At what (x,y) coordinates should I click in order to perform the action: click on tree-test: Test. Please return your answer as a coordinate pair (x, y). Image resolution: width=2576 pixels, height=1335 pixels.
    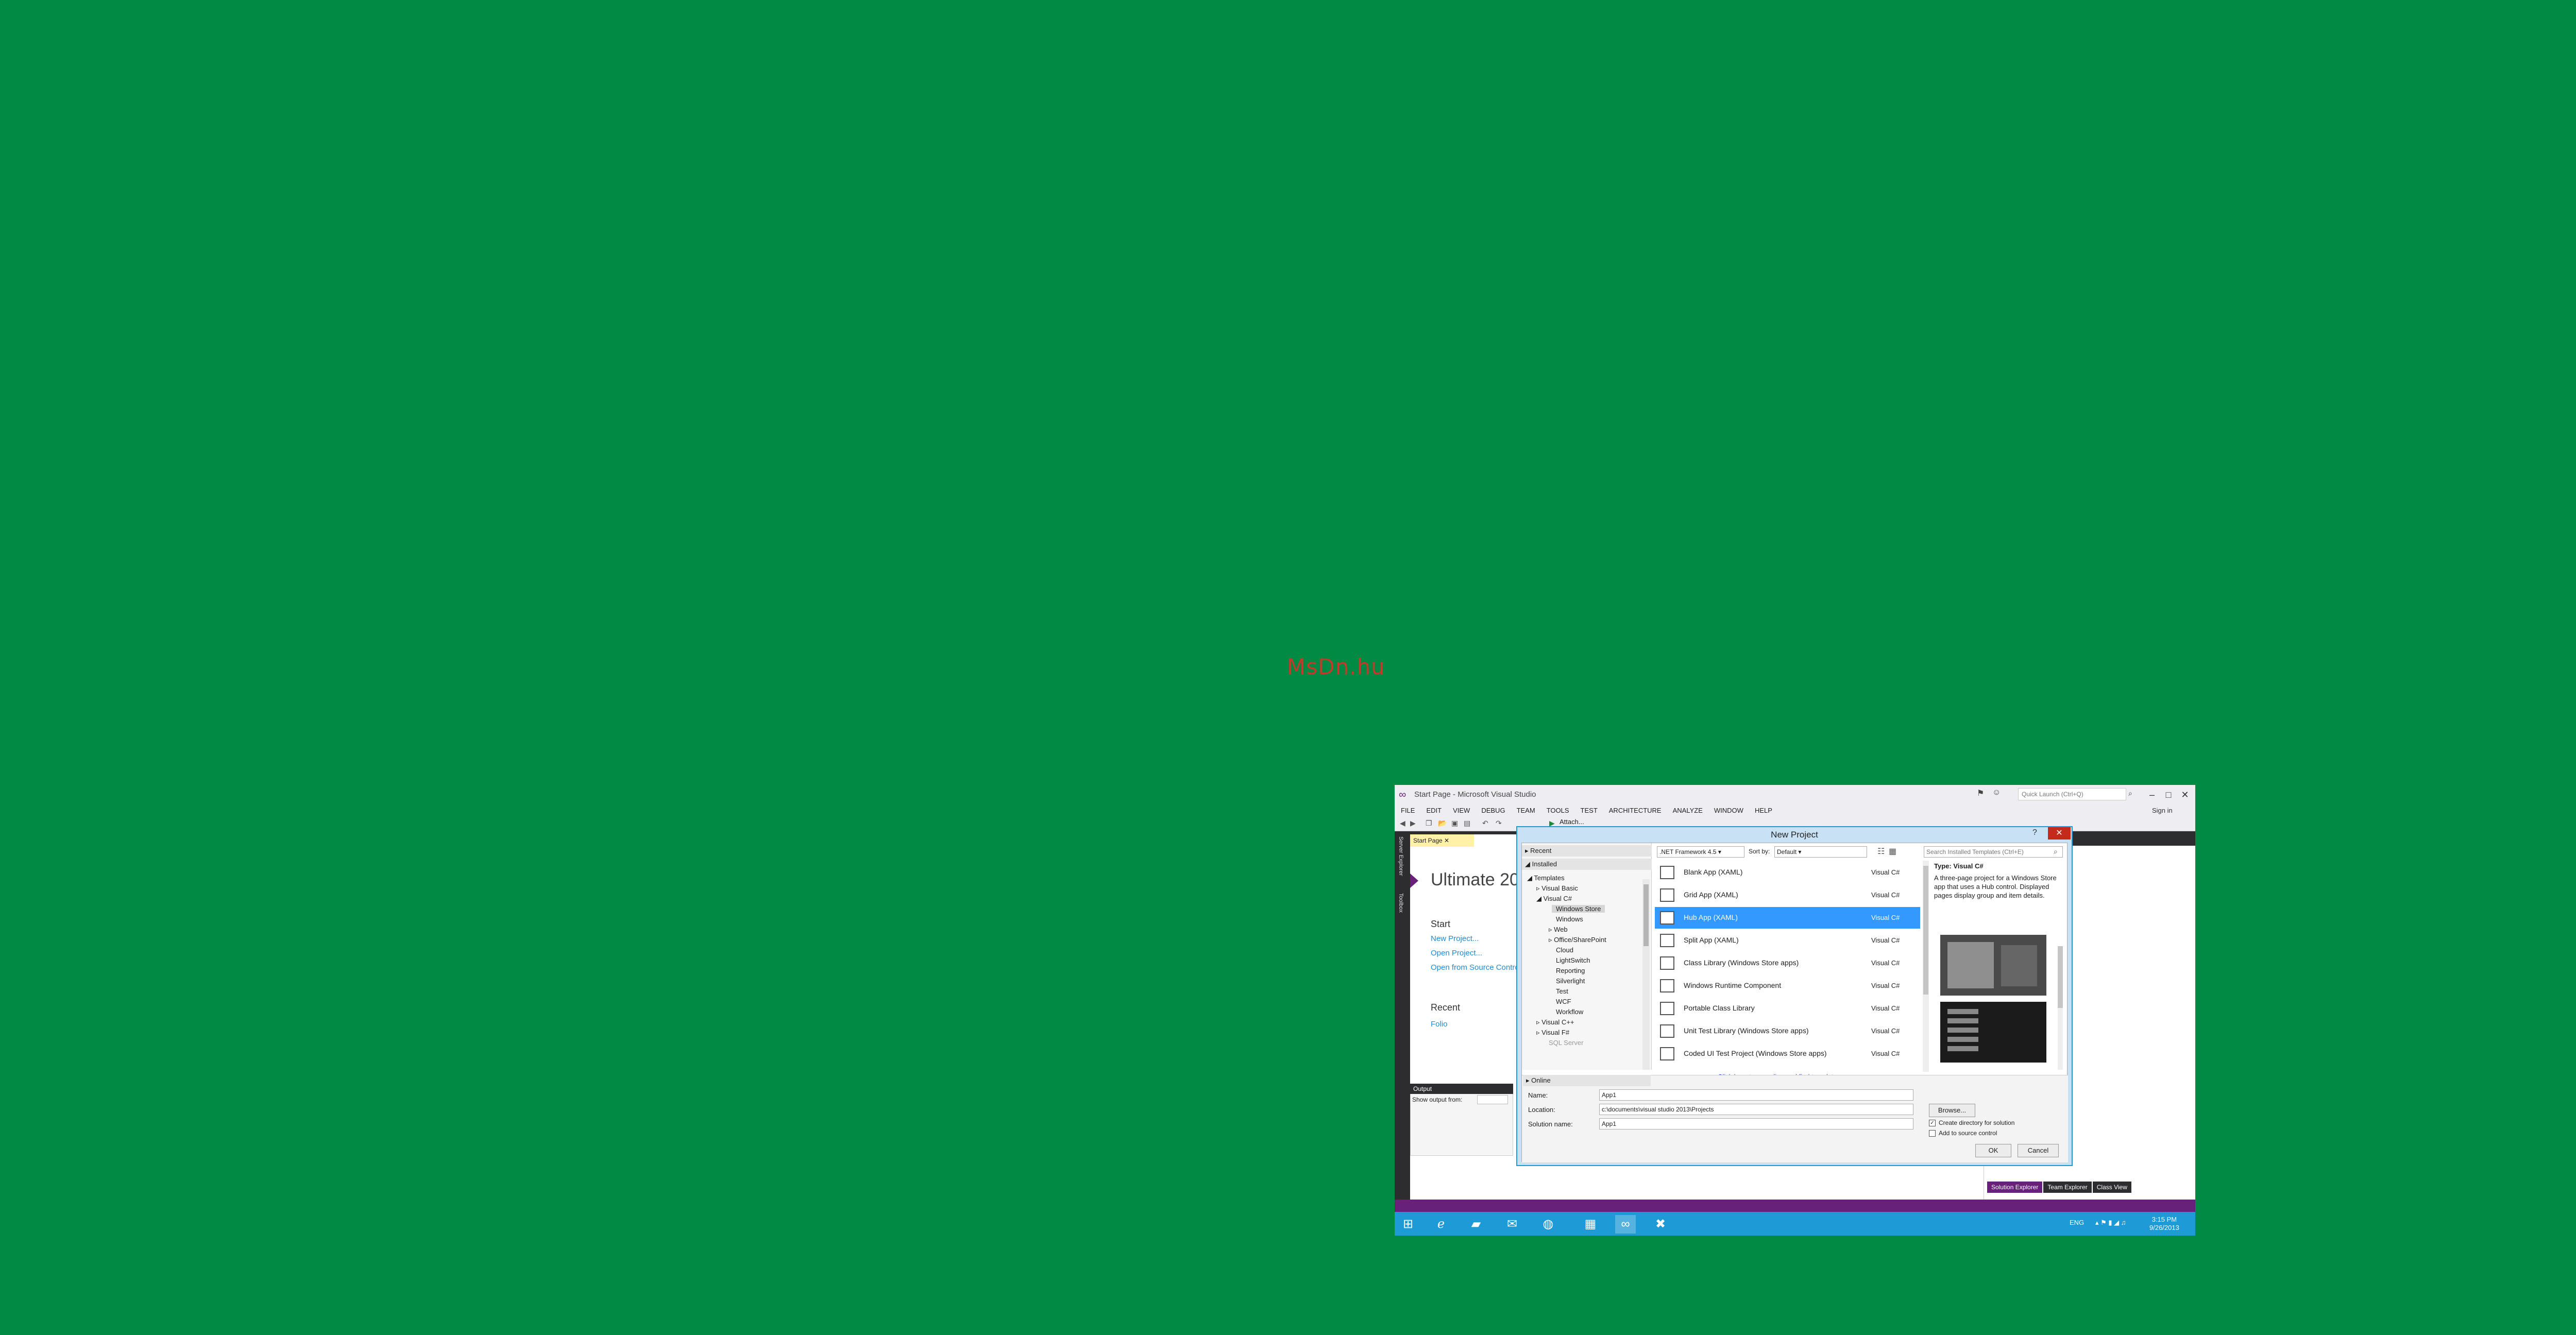
    Looking at the image, I should click on (1562, 991).